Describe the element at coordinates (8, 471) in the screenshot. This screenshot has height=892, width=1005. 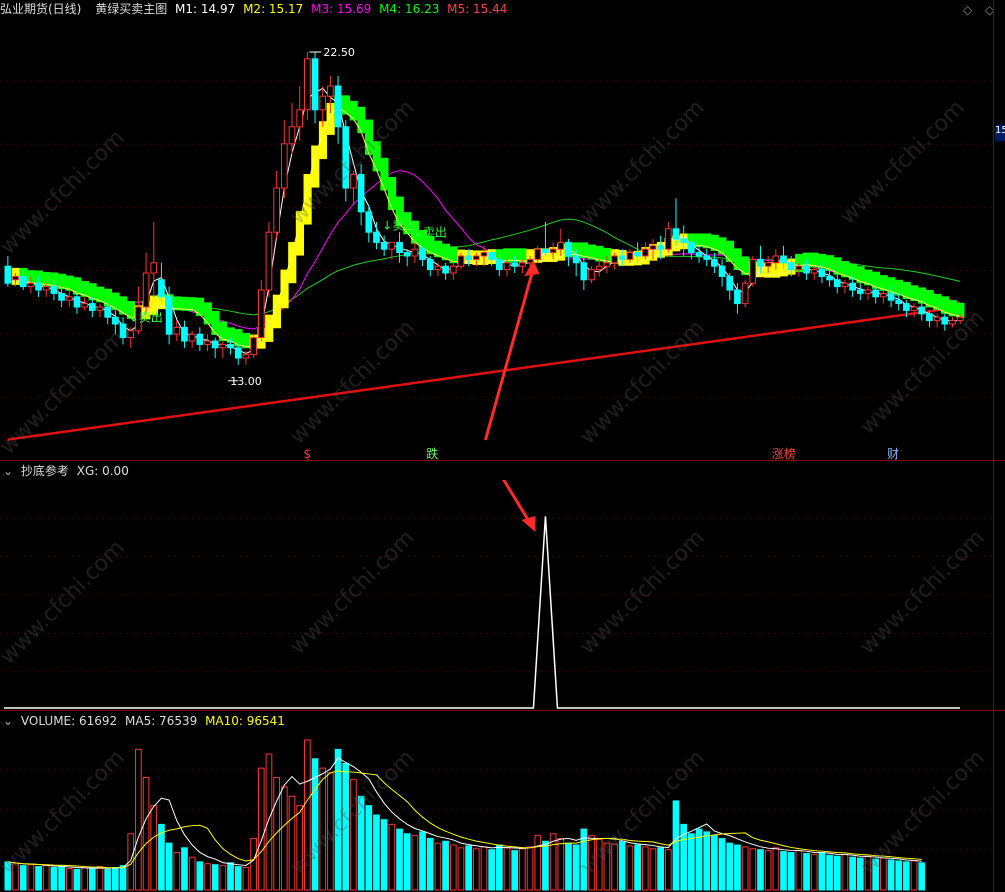
I see `sub1-menu-icon: ⌄` at that location.